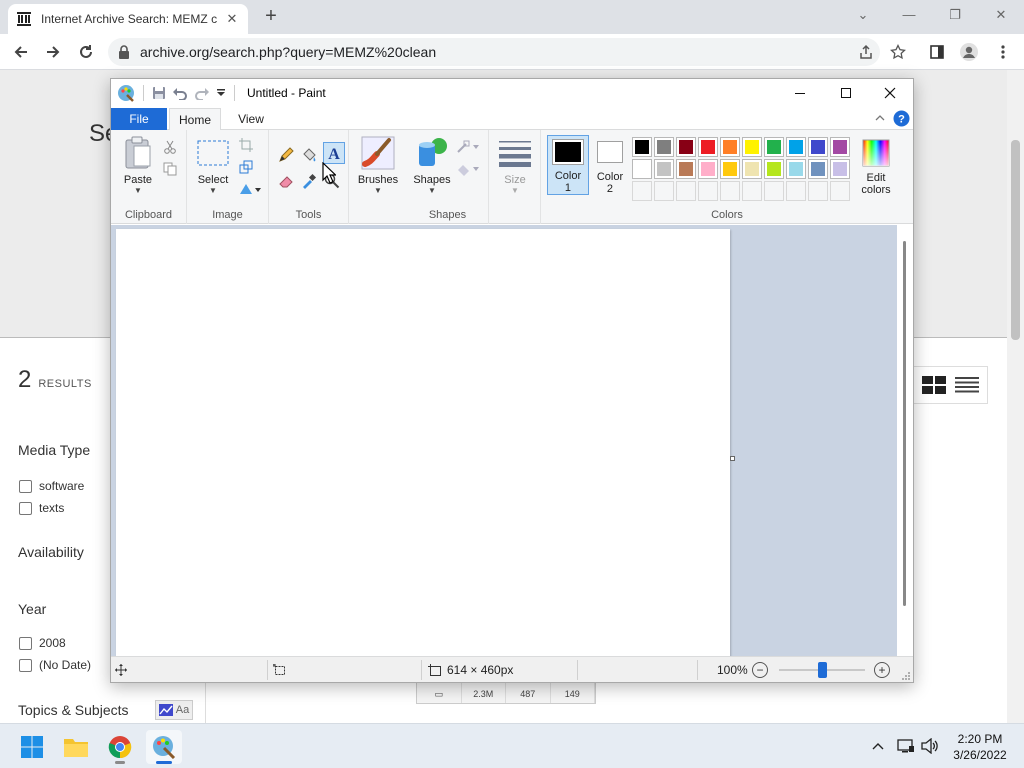 The width and height of the screenshot is (1024, 768). I want to click on tab-file: File, so click(139, 119).